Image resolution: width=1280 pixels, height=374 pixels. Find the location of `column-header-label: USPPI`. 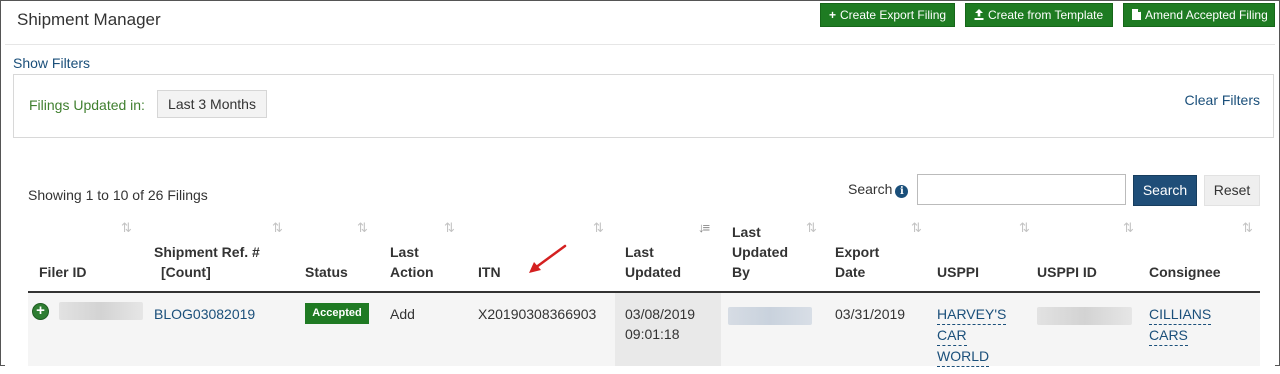

column-header-label: USPPI is located at coordinates (958, 272).